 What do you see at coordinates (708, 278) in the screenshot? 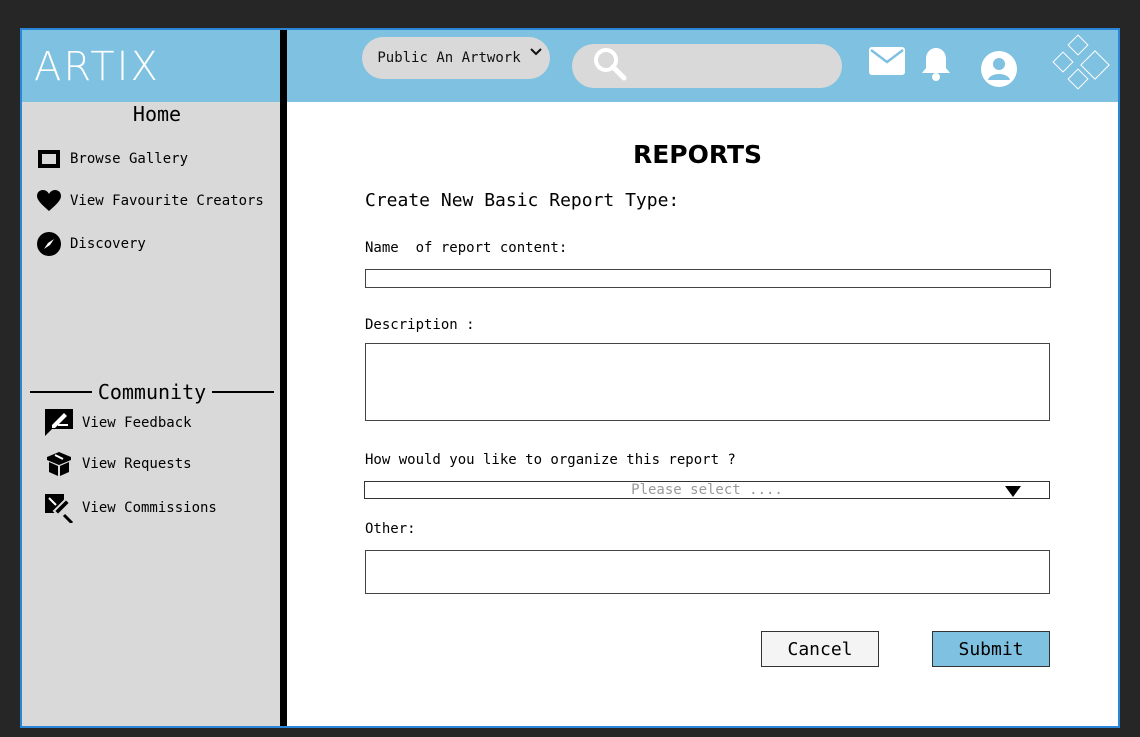
I see `report-name-field` at bounding box center [708, 278].